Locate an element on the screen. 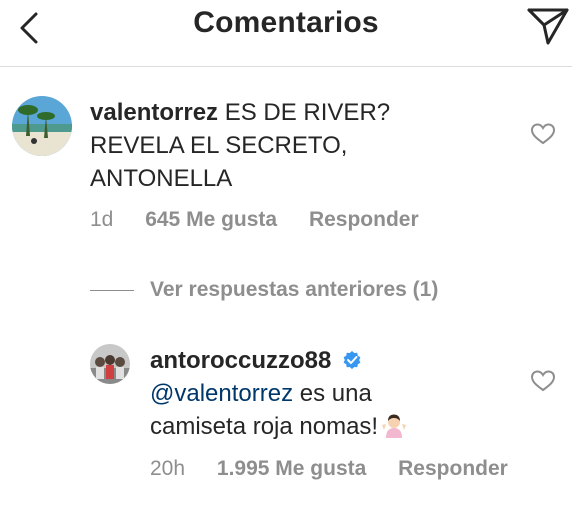 The width and height of the screenshot is (572, 508). reply-line-1: es una is located at coordinates (335, 393).